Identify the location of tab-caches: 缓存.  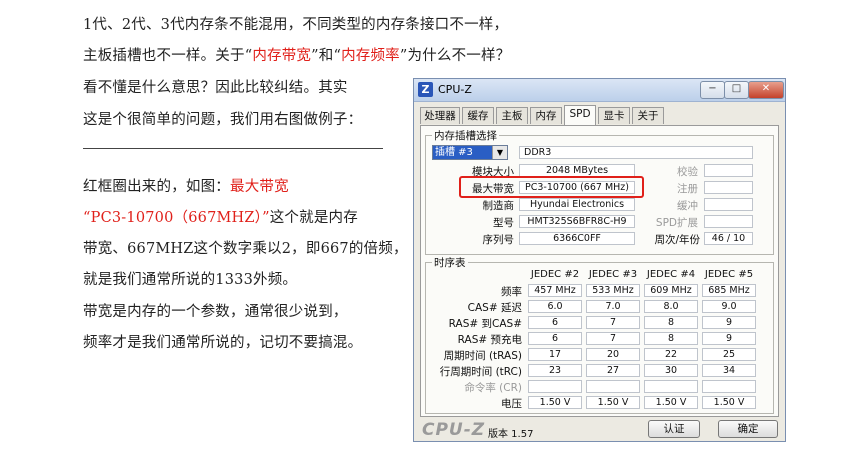
(478, 115).